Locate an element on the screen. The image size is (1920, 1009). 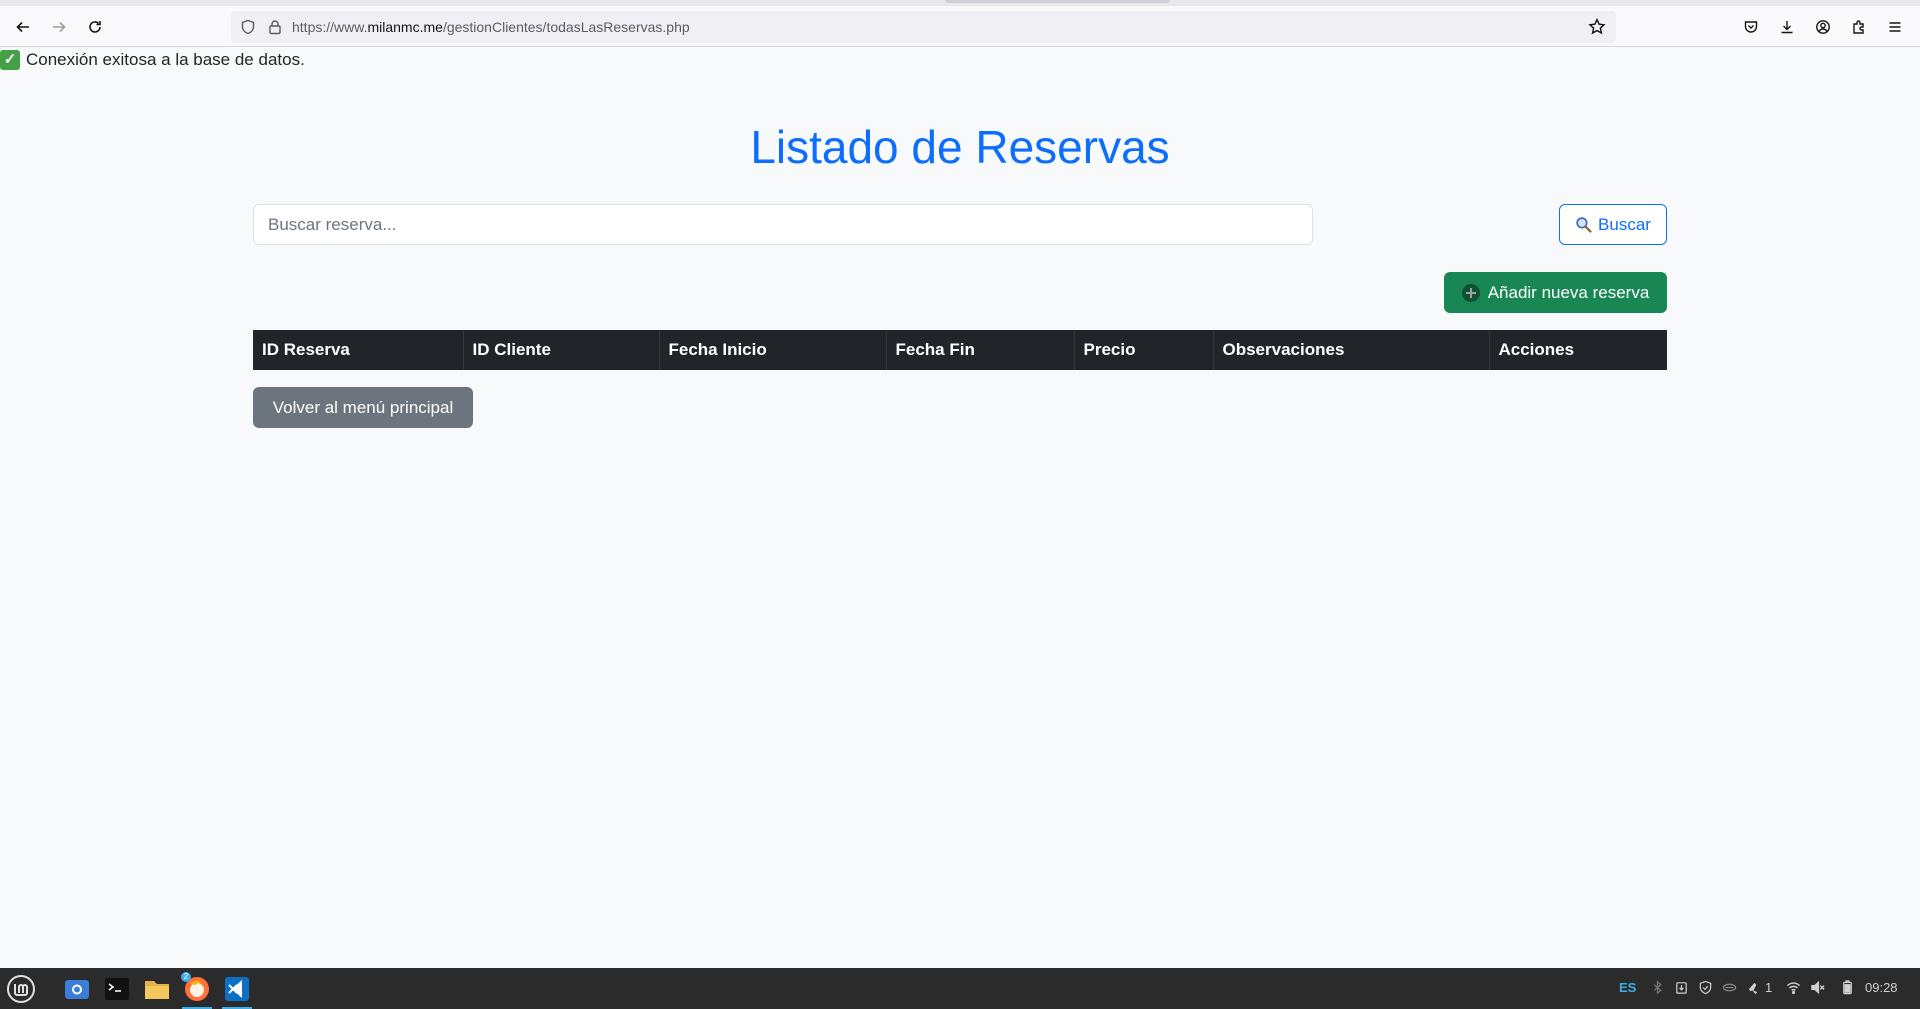
screenshot-app-icon is located at coordinates (77, 989).